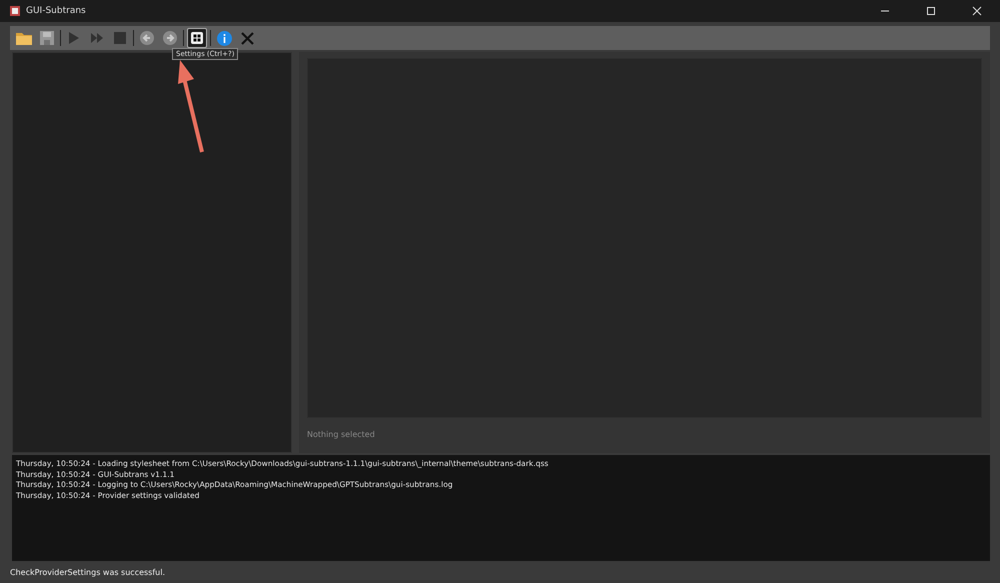  I want to click on settings-button, so click(197, 38).